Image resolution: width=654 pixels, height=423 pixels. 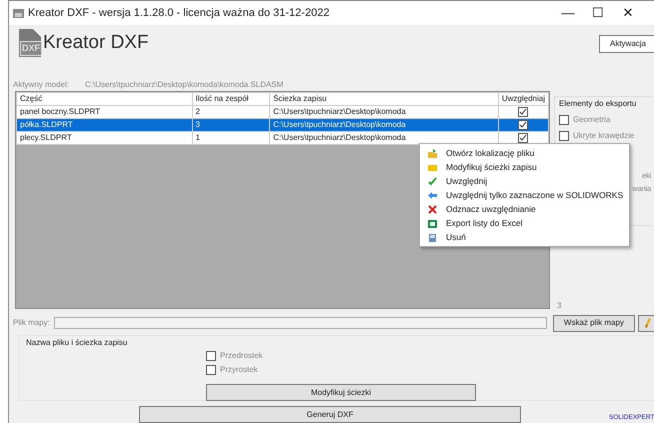 What do you see at coordinates (524, 209) in the screenshot?
I see `menu-item: Odznacz uwzględnianie` at bounding box center [524, 209].